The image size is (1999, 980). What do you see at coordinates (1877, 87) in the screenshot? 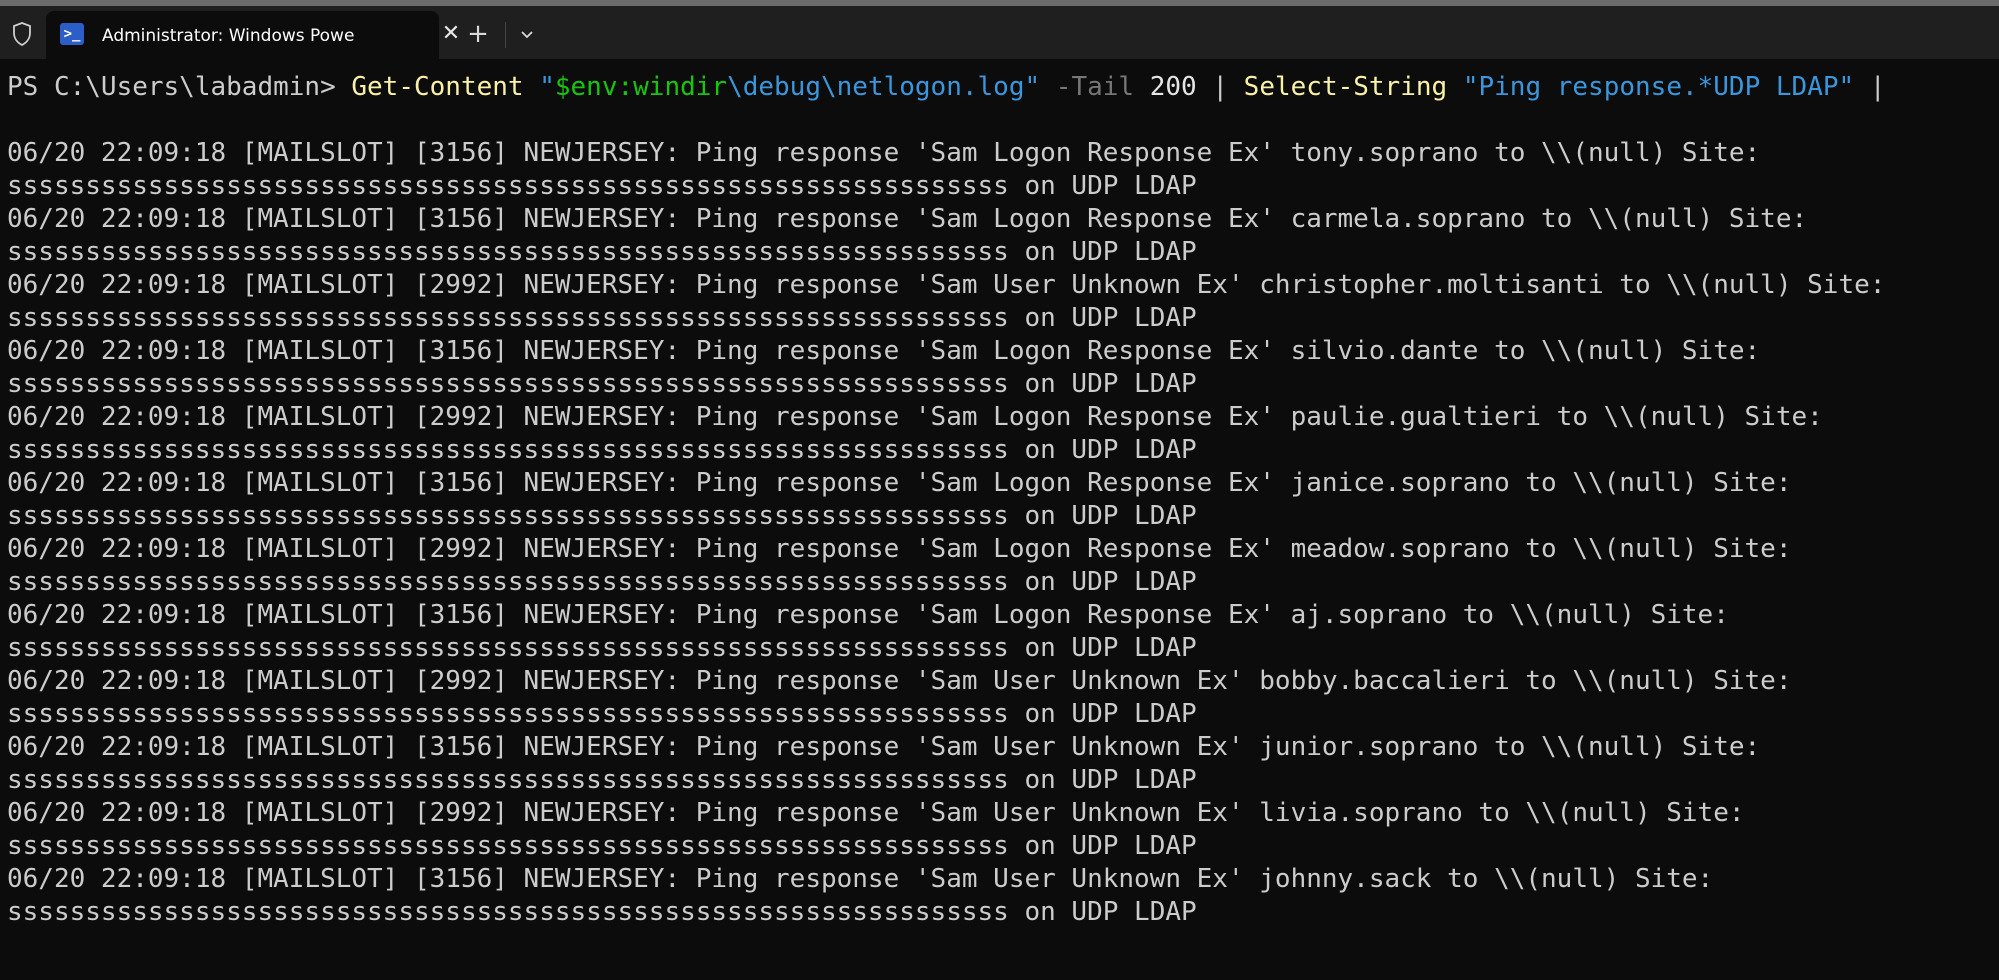
I see `trailing-pipe: |` at bounding box center [1877, 87].